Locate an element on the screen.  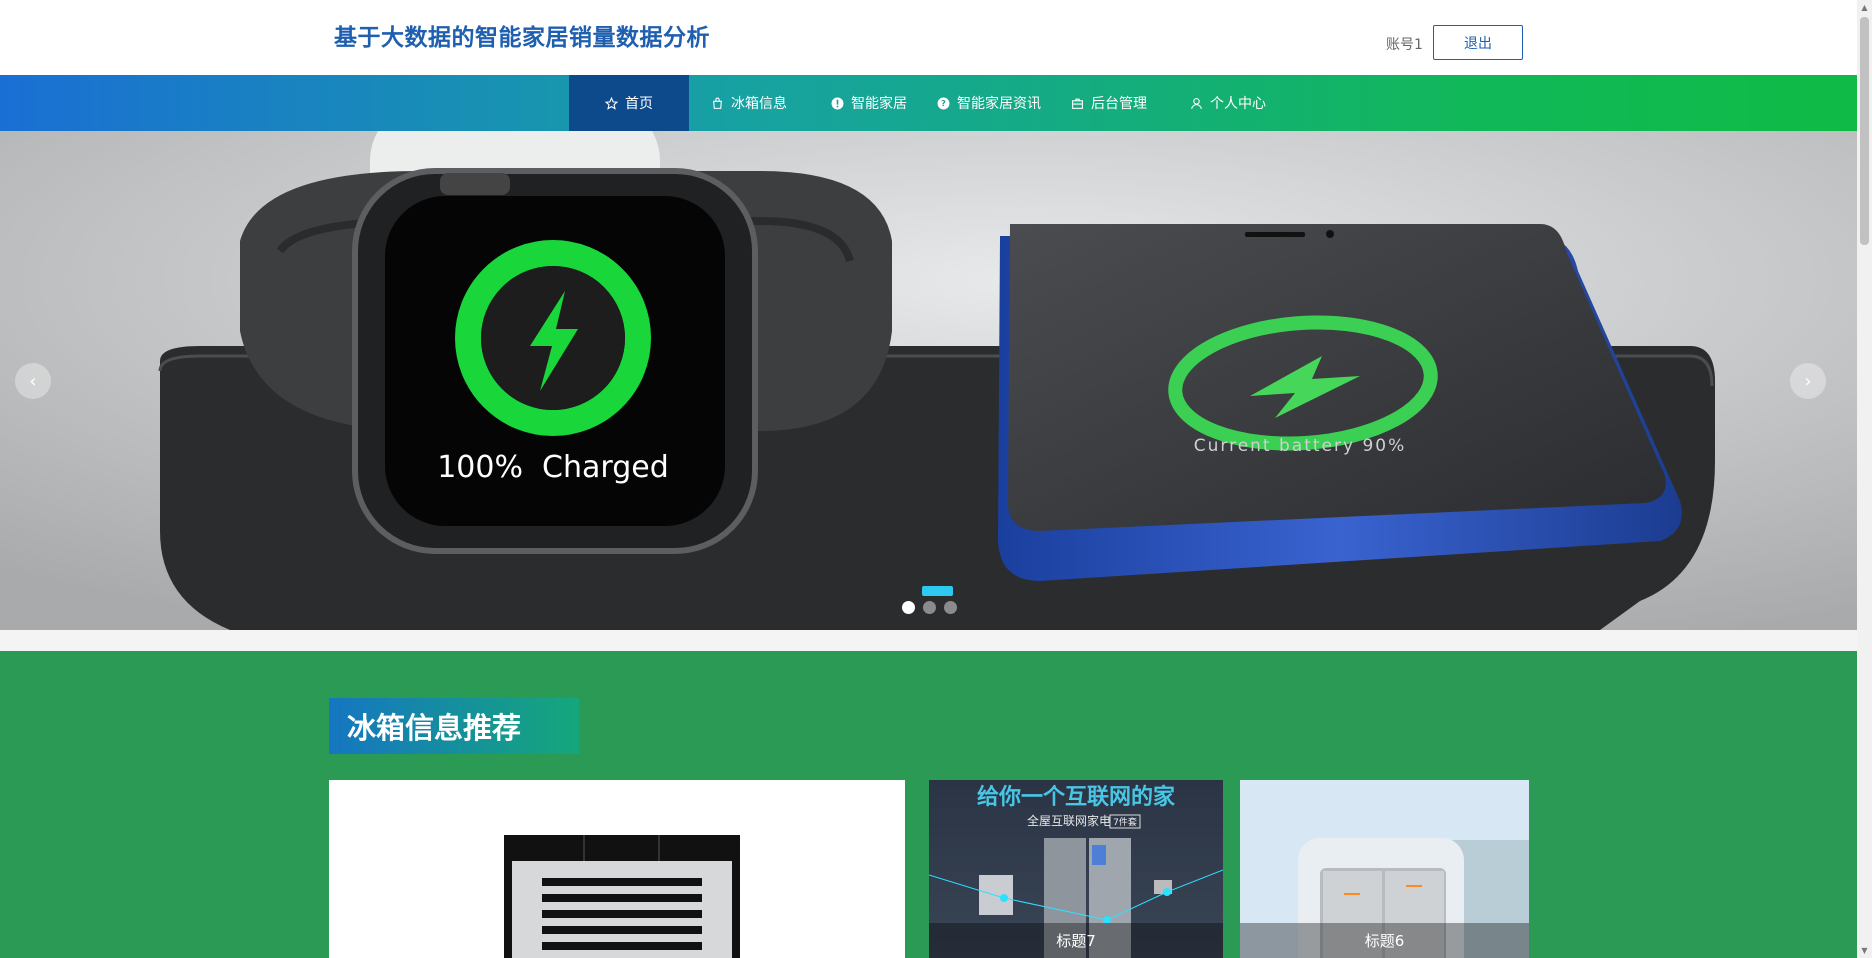
chevron-right-icon: › is located at coordinates (1808, 381).